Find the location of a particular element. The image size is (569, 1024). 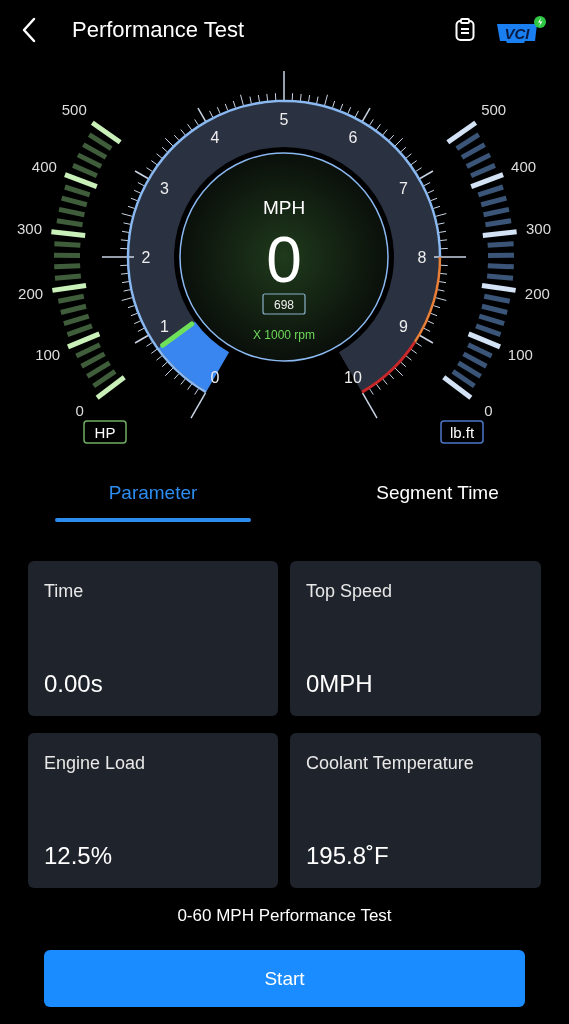

tab: Segment Time is located at coordinates (437, 503).